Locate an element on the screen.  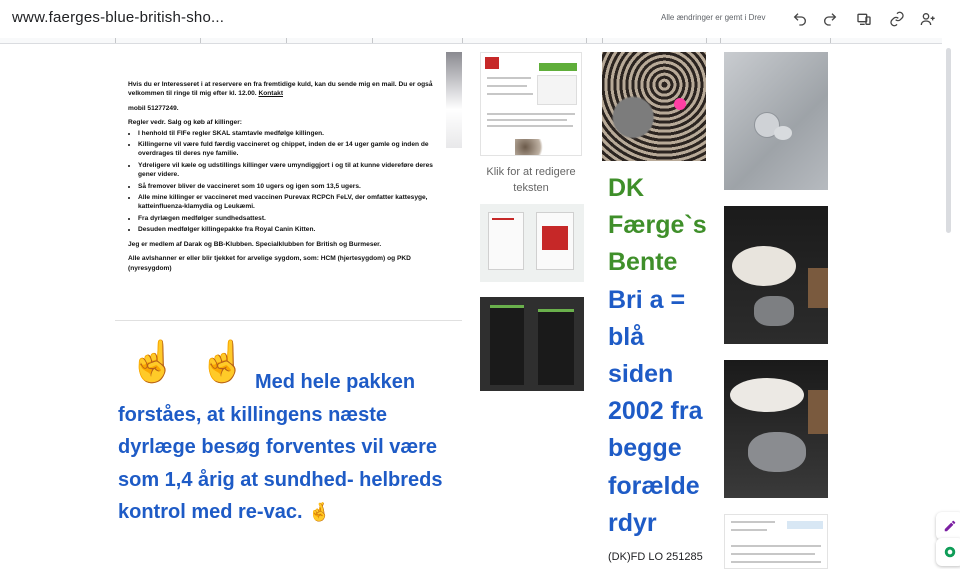
title-line: rdyr is located at coordinates (632, 522).